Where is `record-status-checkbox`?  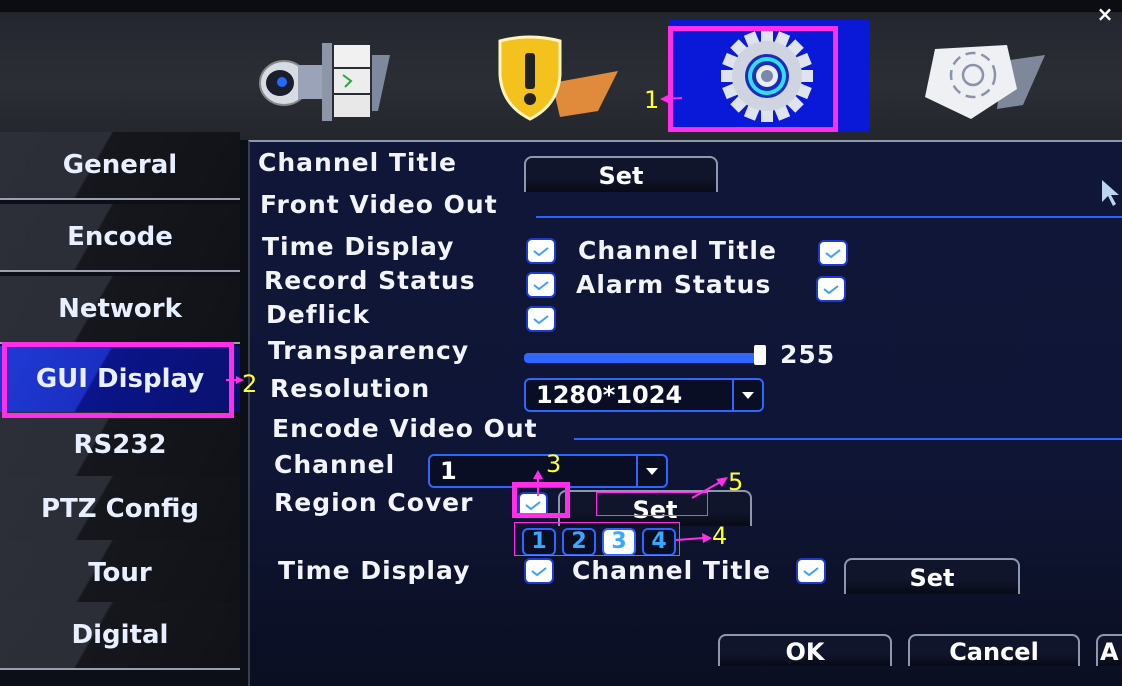
record-status-checkbox is located at coordinates (541, 285).